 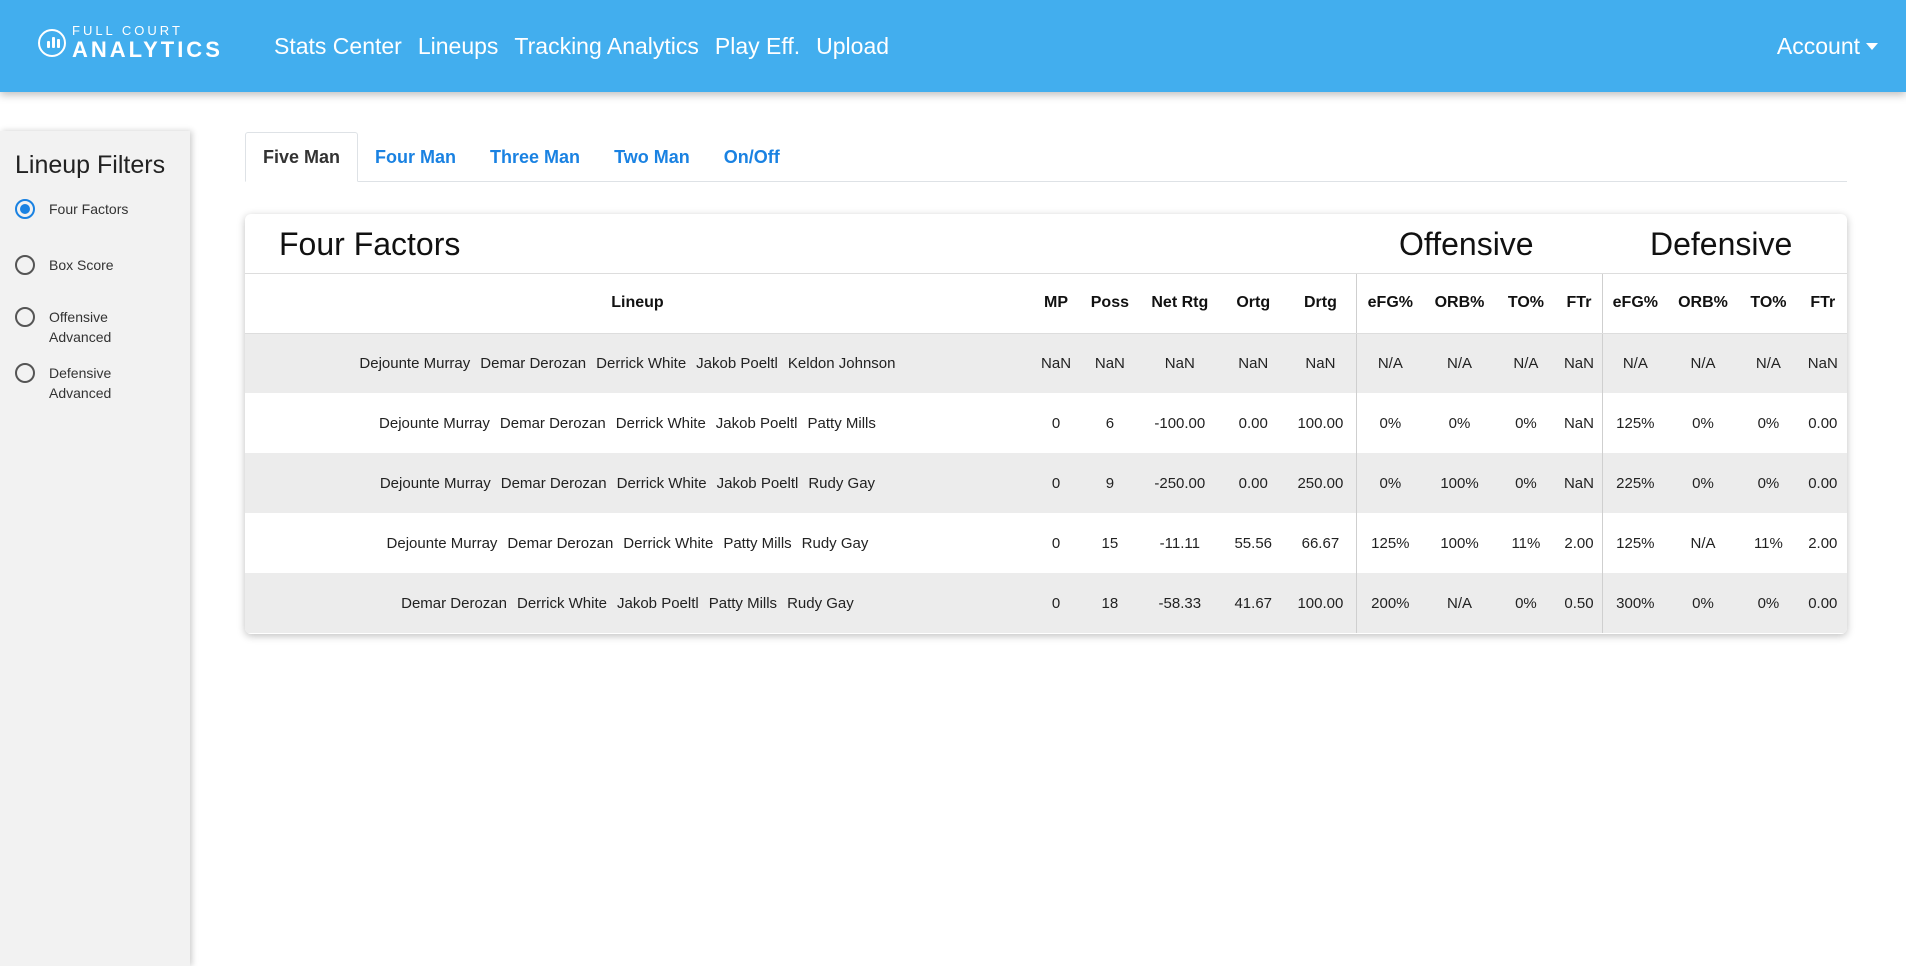 I want to click on tab-five-man: Five Man, so click(x=302, y=157).